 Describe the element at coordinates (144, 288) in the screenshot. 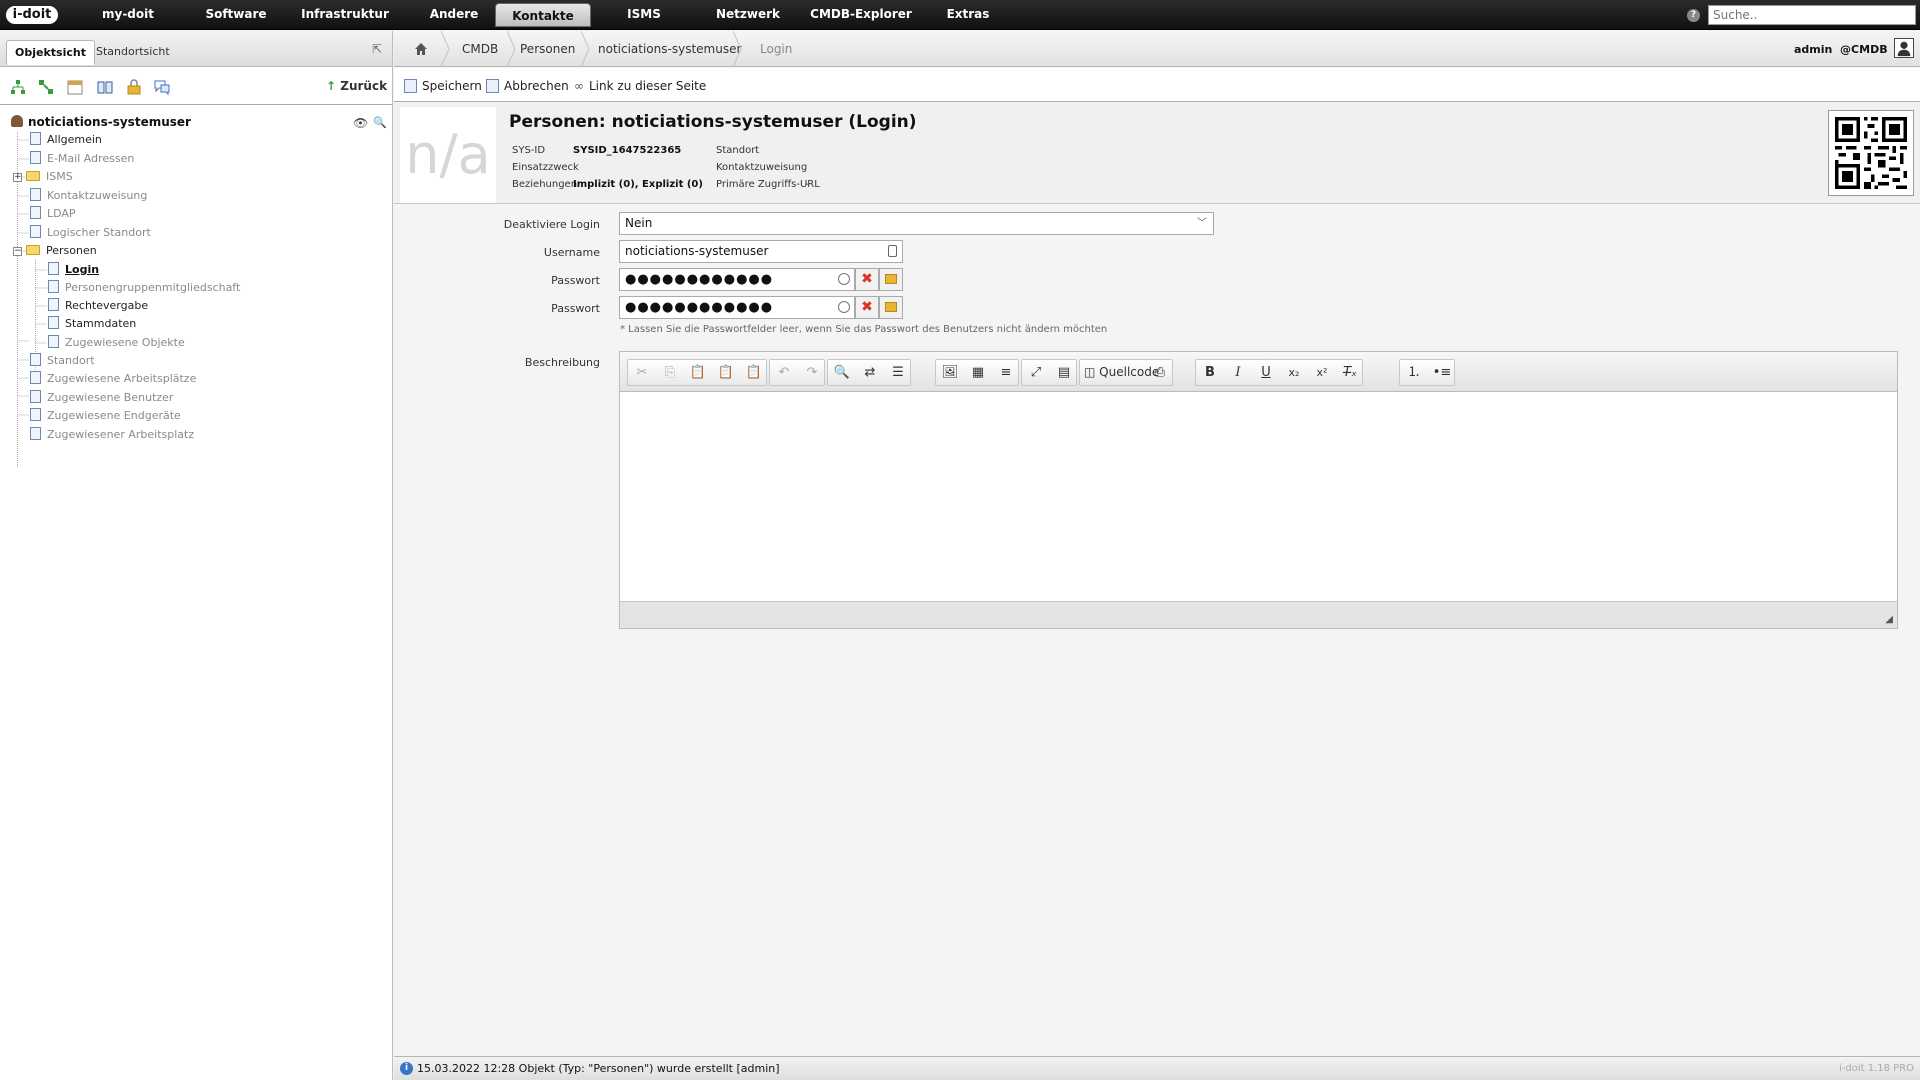

I see `tree-item-personengruppen: Personengruppenmitgliedschaft` at that location.